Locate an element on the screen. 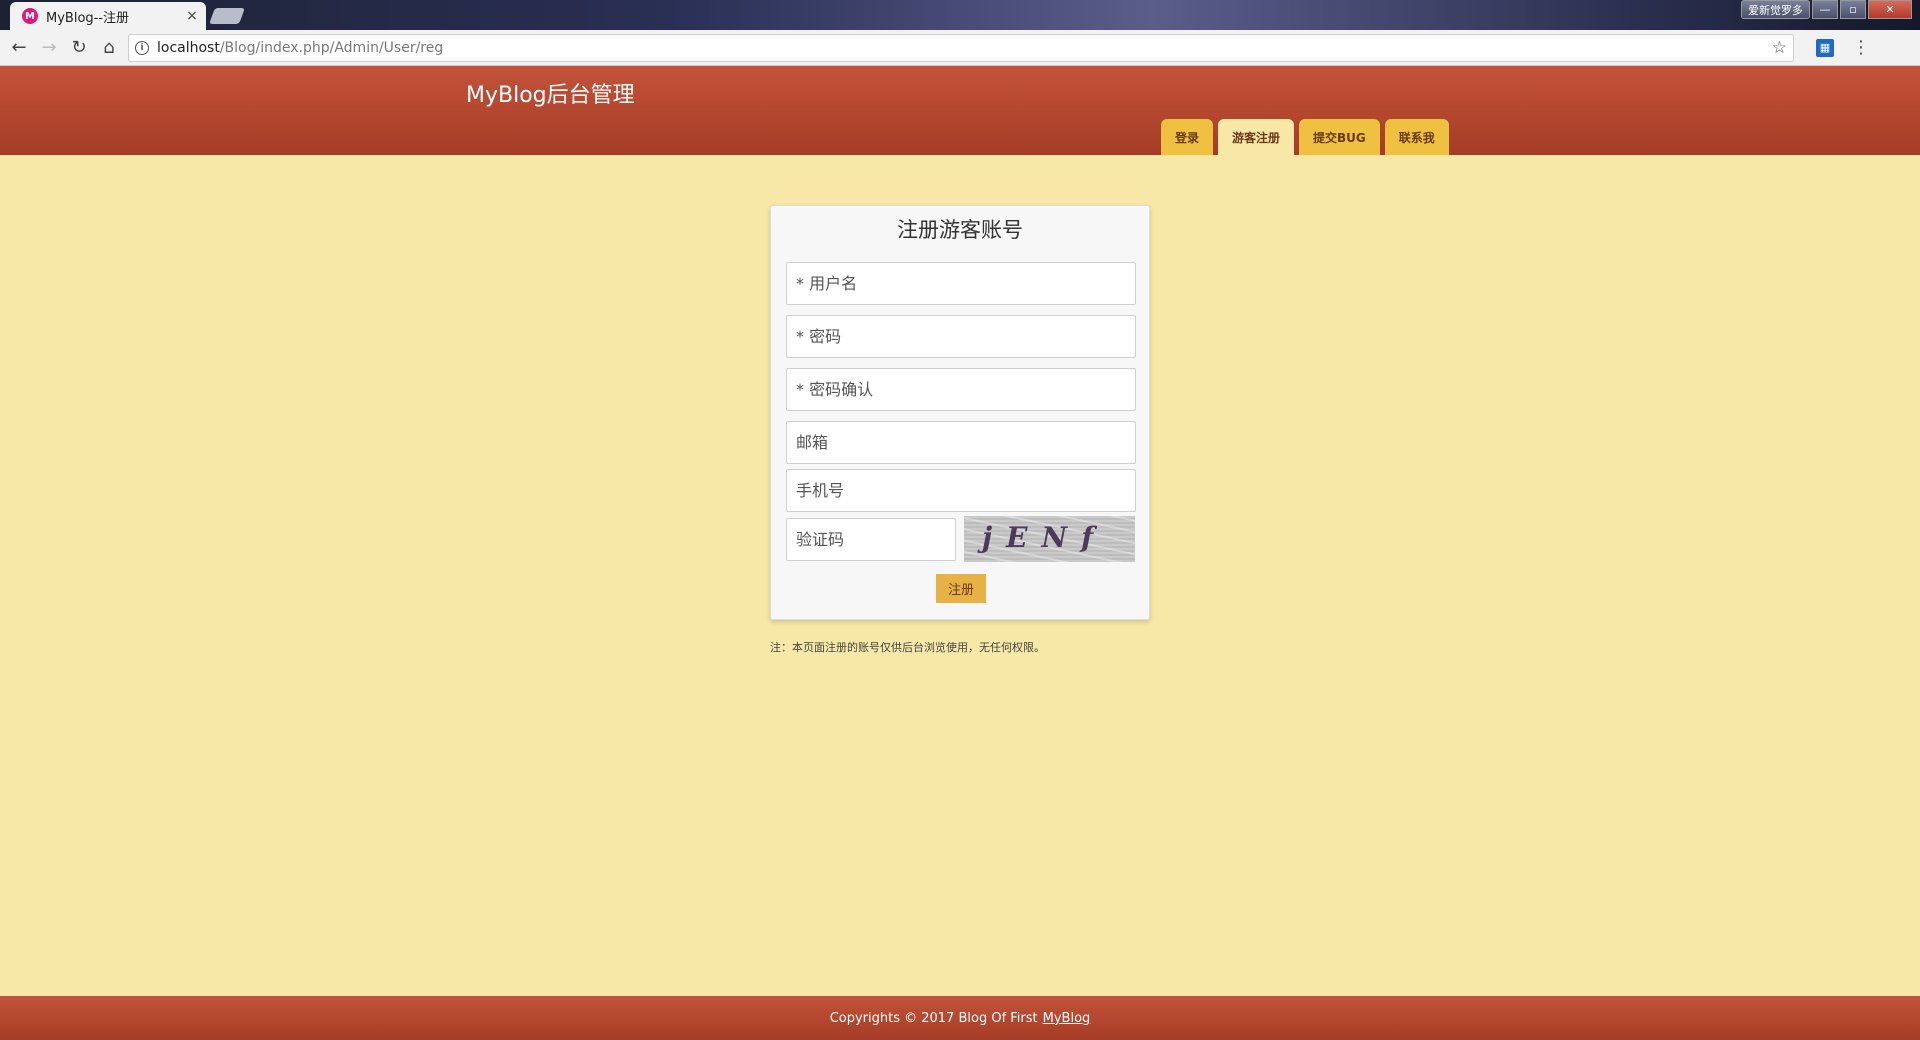  tab-title: MyBlog--注册 is located at coordinates (88, 18).